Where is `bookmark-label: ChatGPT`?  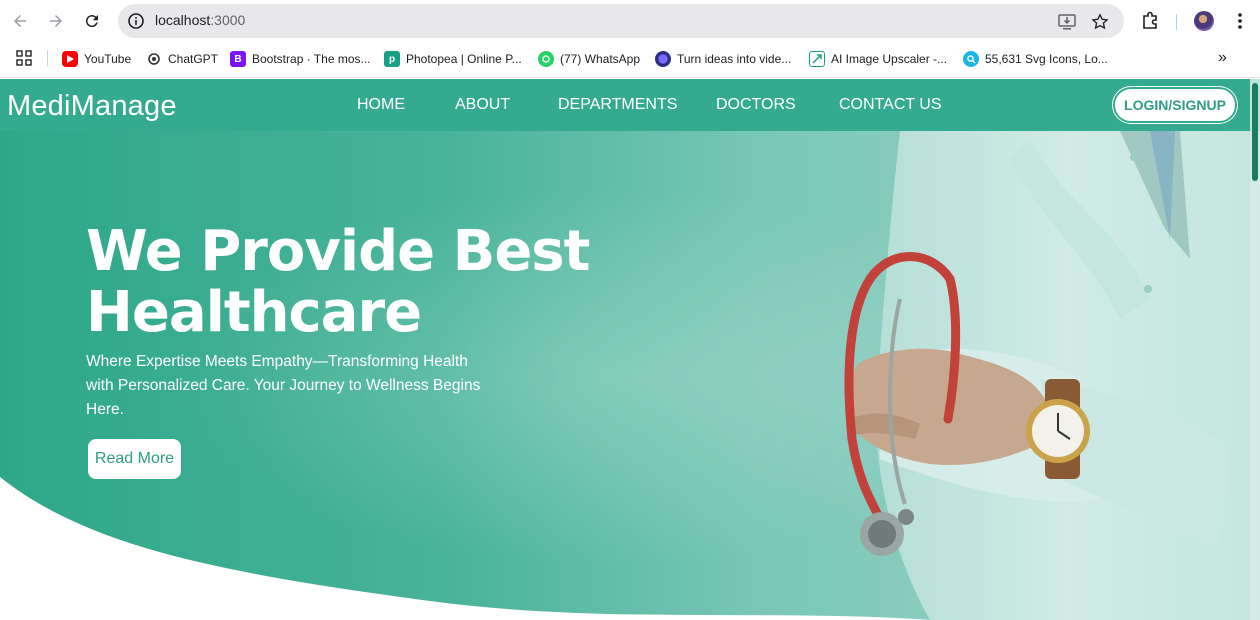 bookmark-label: ChatGPT is located at coordinates (193, 59).